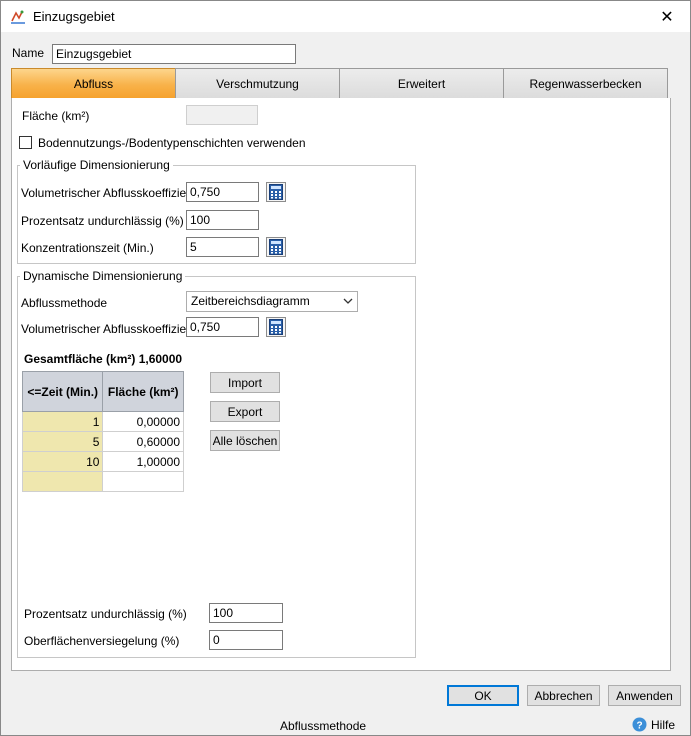  I want to click on vorlaeufig-prozent-label: Prozentsatz undurchlässig (%), so click(102, 221).